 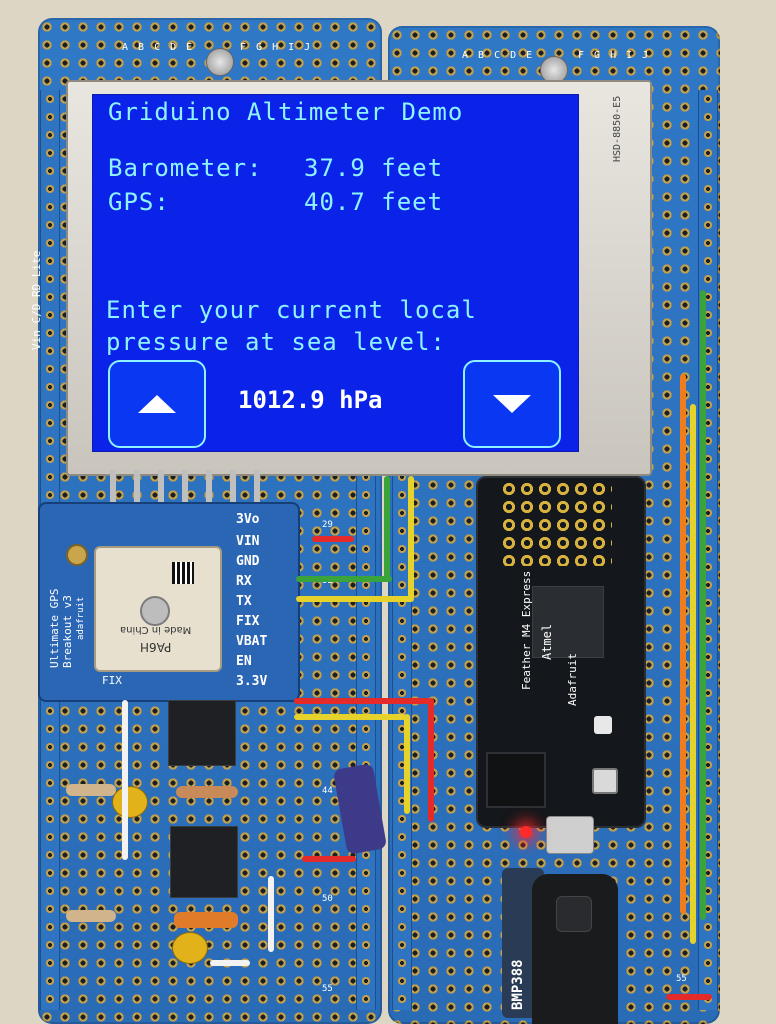 What do you see at coordinates (286, 112) in the screenshot?
I see `screen-title: Griduino Altimeter Demo` at bounding box center [286, 112].